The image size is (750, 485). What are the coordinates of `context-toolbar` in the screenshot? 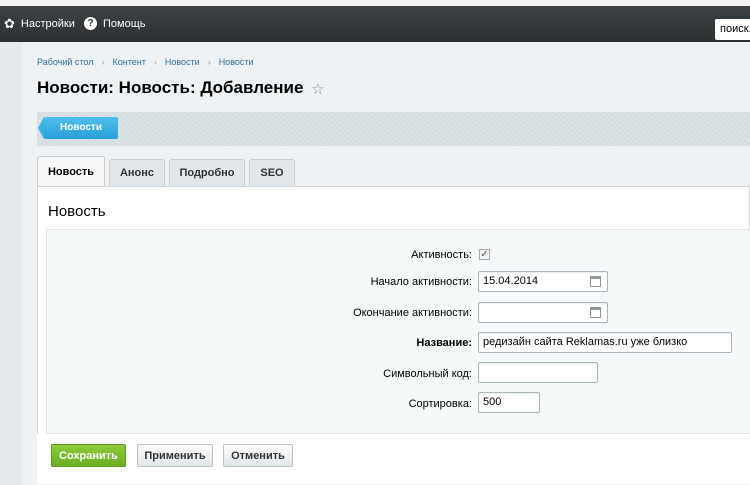 It's located at (393, 129).